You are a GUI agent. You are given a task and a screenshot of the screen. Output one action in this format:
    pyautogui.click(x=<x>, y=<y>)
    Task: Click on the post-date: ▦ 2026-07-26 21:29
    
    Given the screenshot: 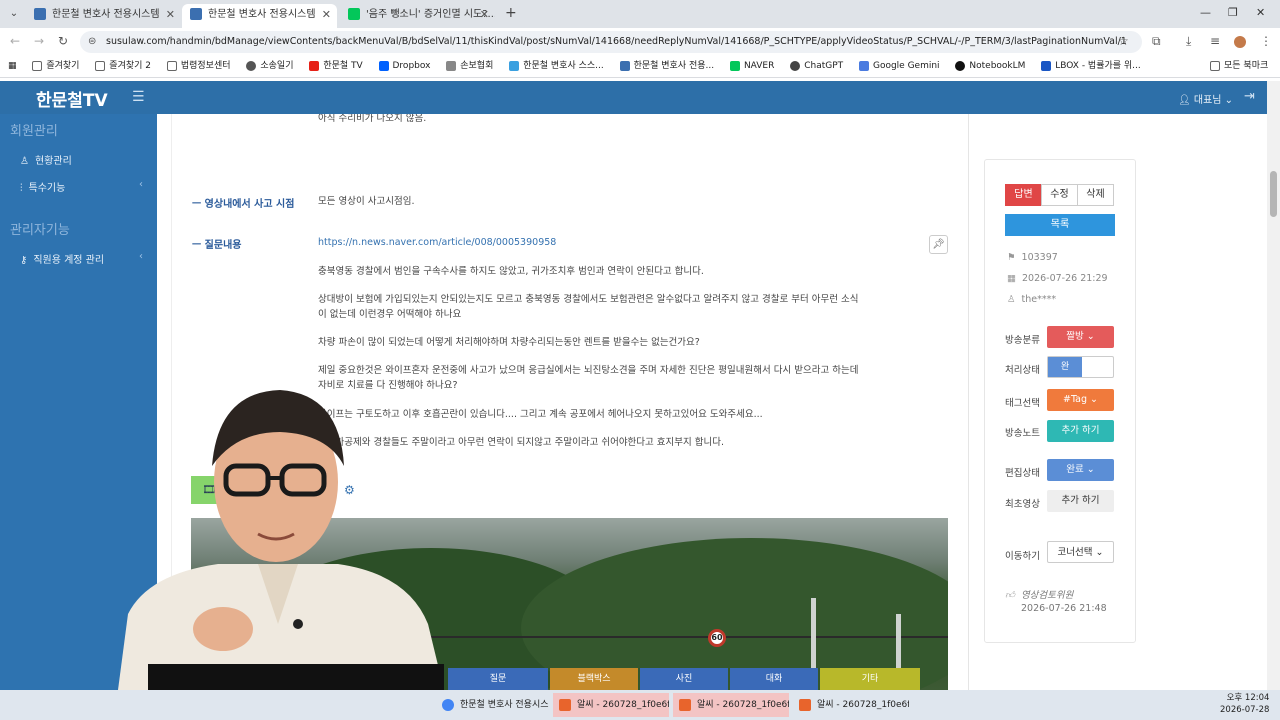 What is the action you would take?
    pyautogui.click(x=1057, y=278)
    